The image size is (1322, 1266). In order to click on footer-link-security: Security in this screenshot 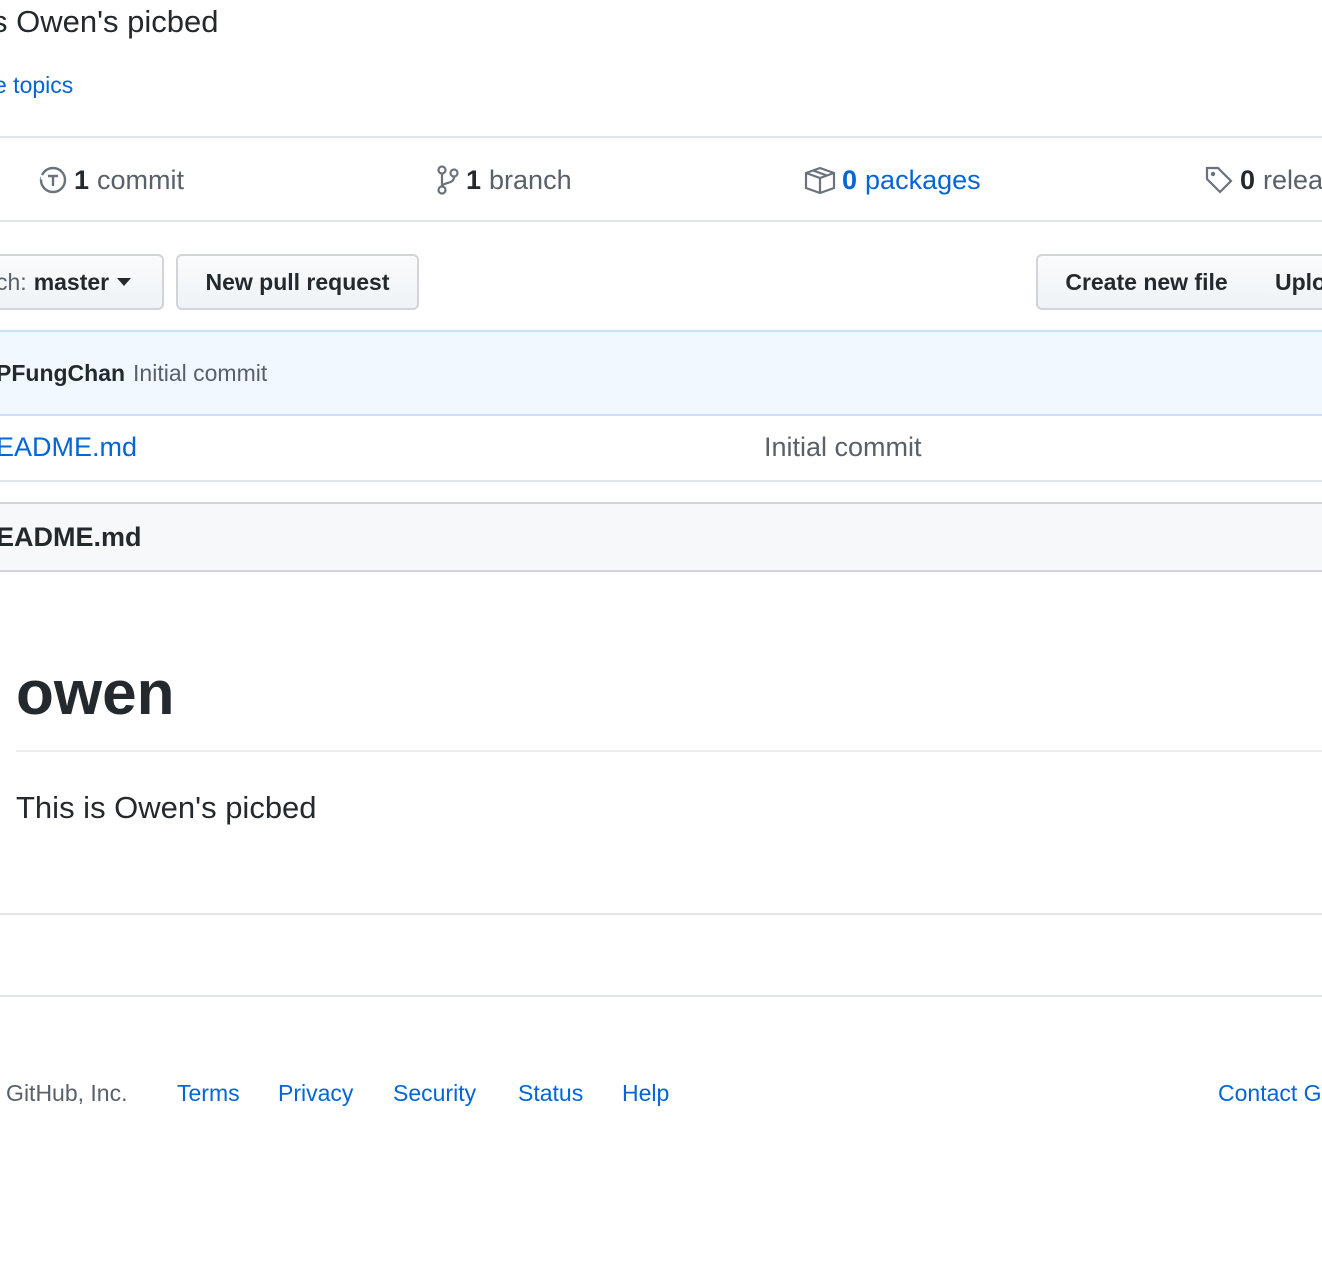, I will do `click(434, 1093)`.